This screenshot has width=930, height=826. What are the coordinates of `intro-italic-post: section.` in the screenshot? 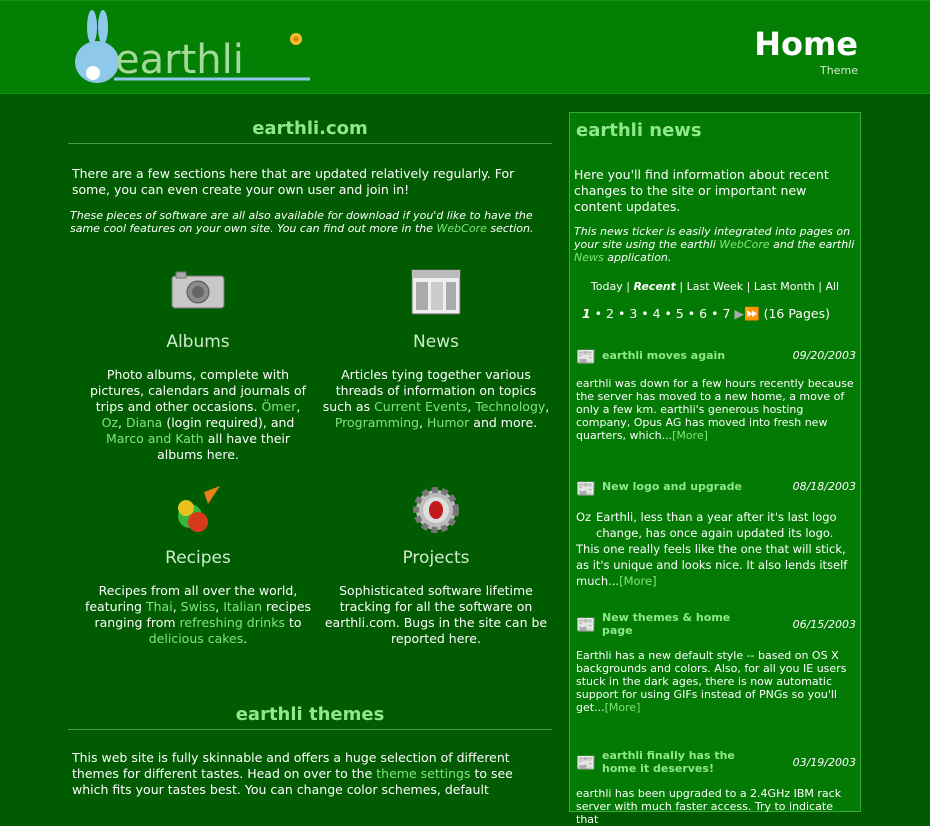 It's located at (510, 228).